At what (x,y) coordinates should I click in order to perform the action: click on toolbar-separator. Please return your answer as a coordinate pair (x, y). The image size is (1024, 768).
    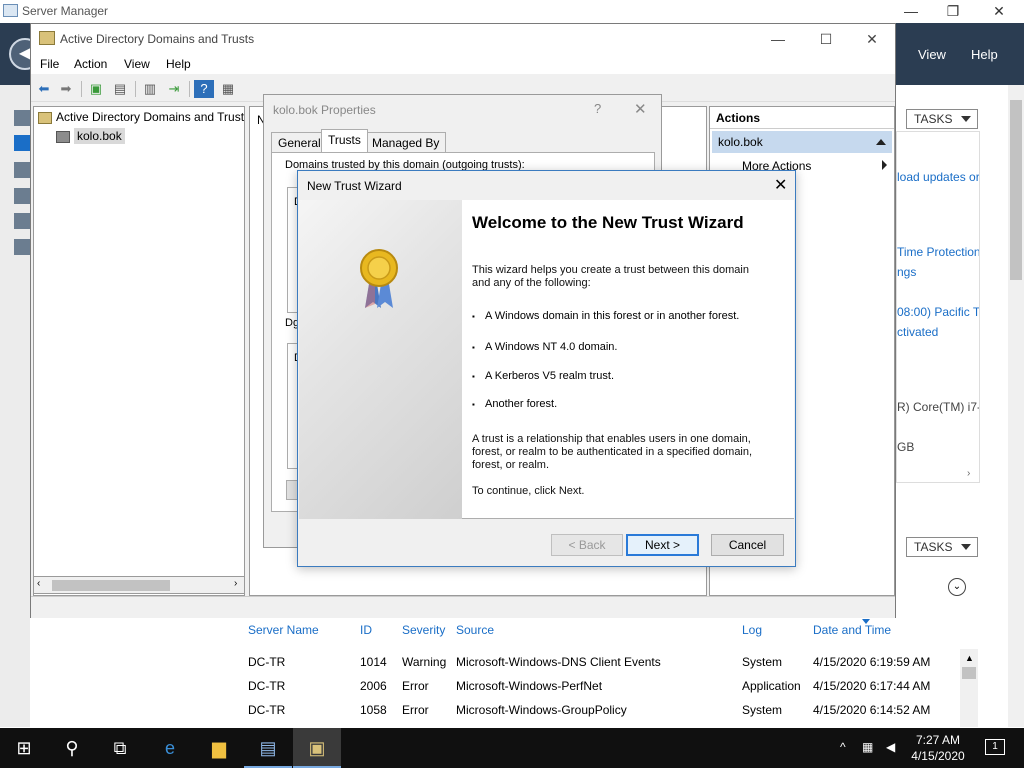
    Looking at the image, I should click on (189, 89).